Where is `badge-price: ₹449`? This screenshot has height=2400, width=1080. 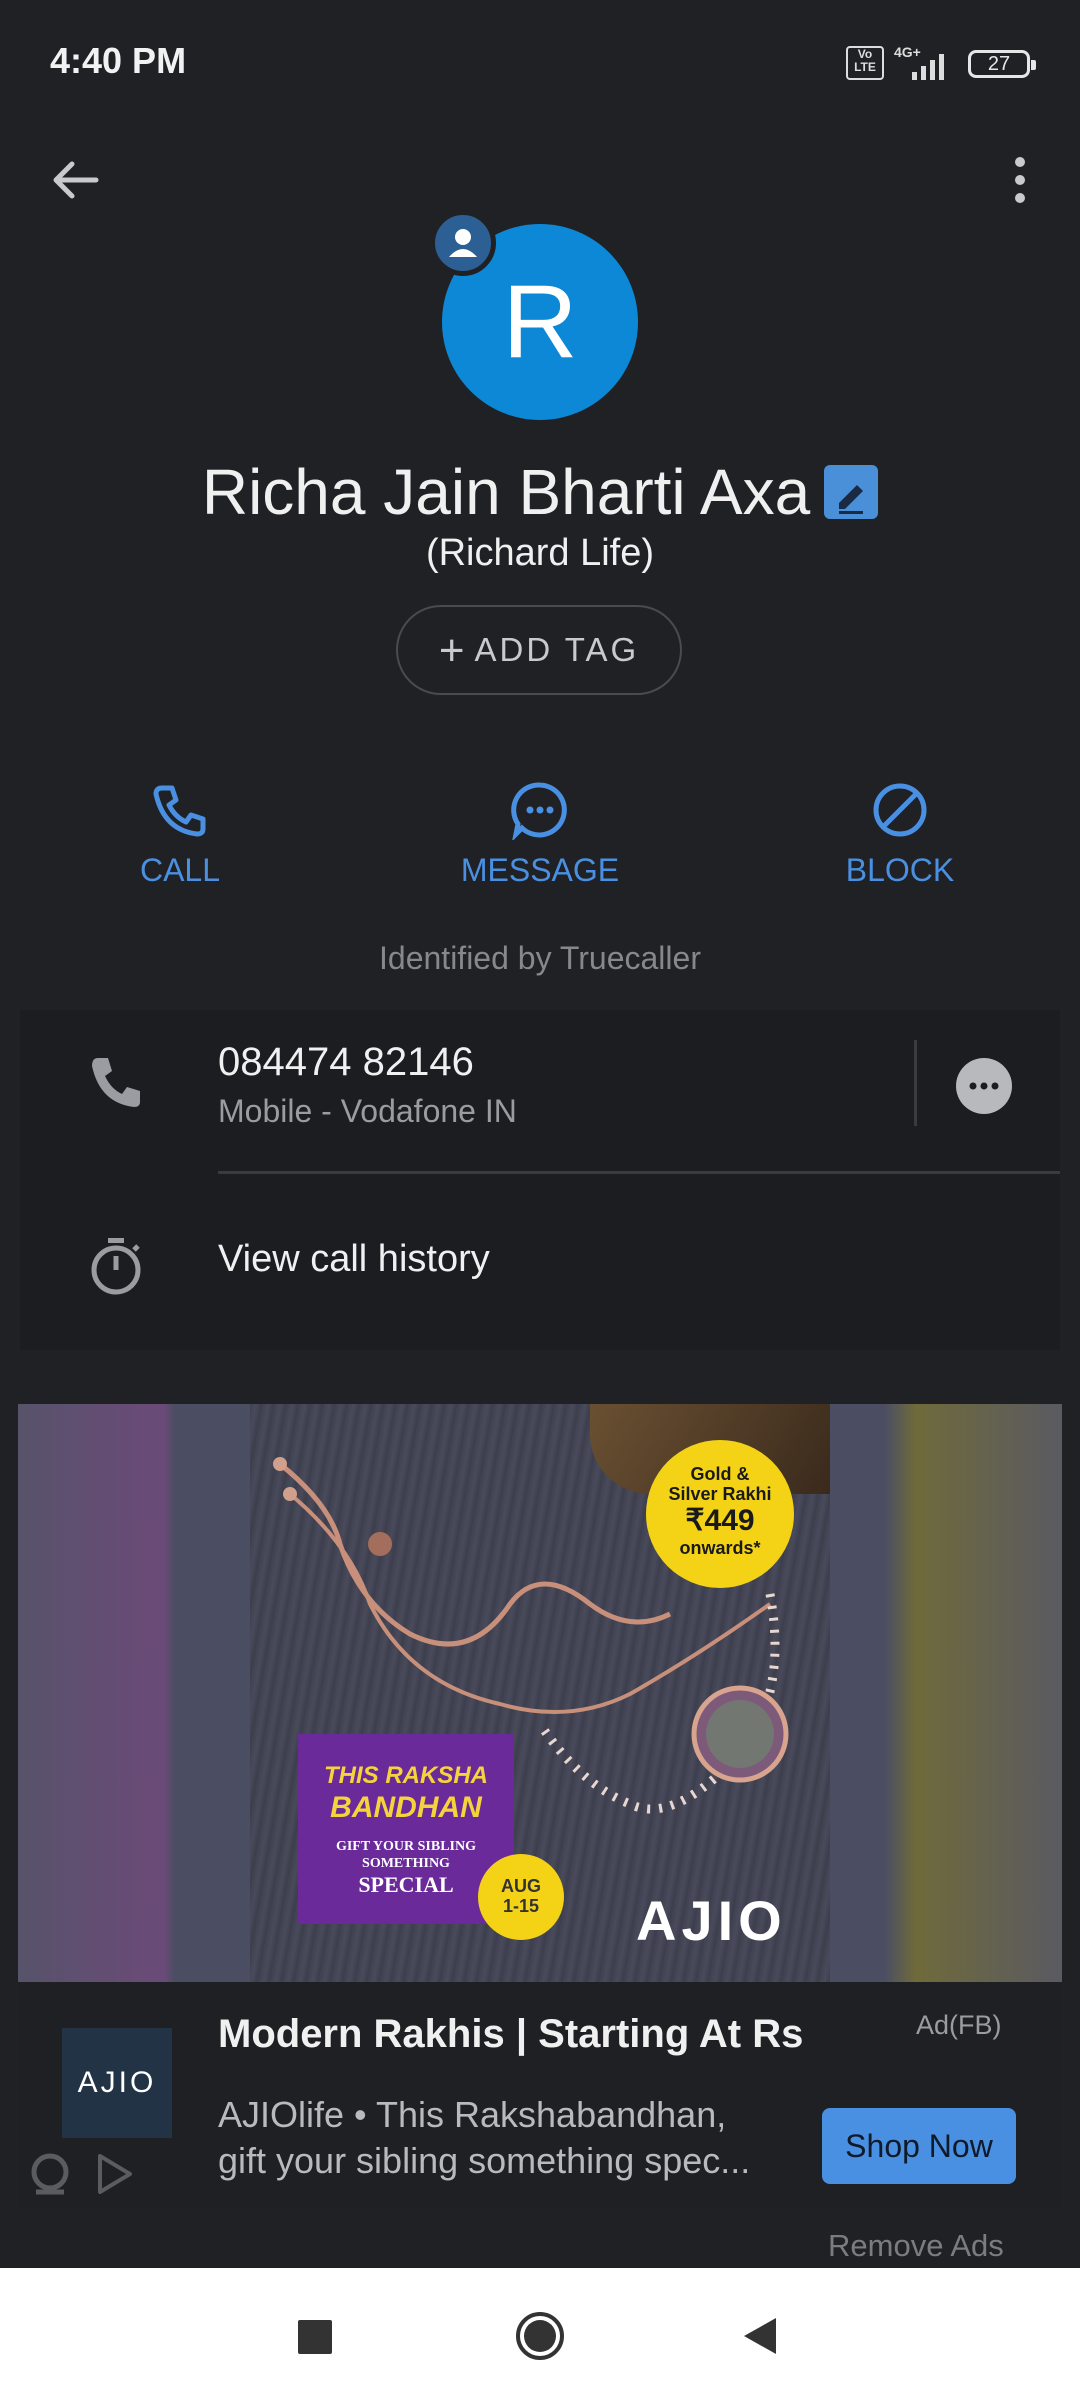
badge-price: ₹449 is located at coordinates (720, 1520).